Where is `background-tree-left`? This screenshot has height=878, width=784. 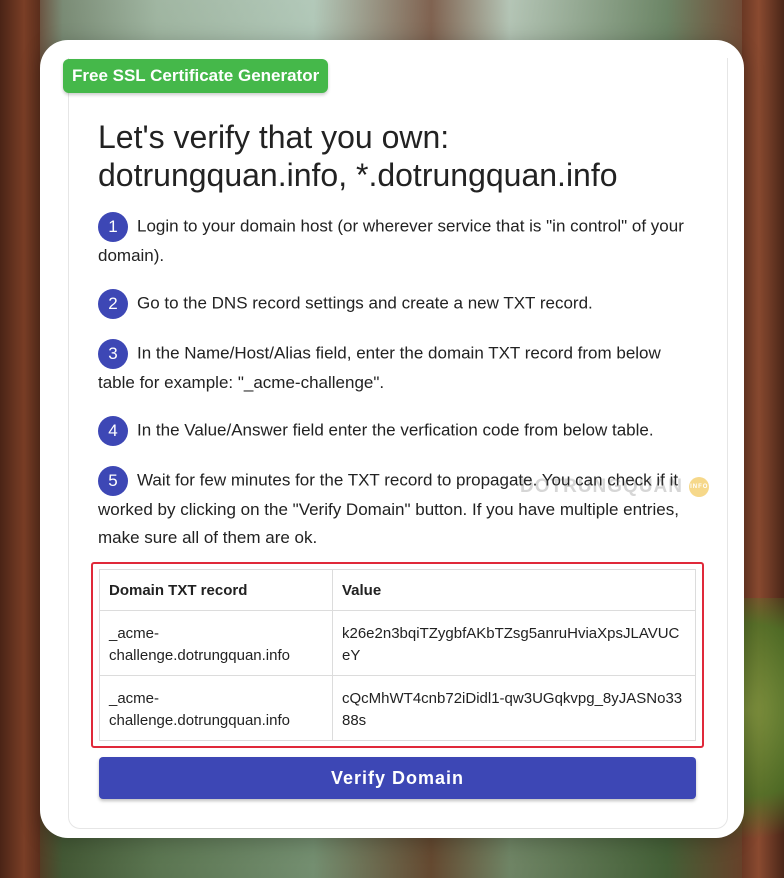 background-tree-left is located at coordinates (20, 439).